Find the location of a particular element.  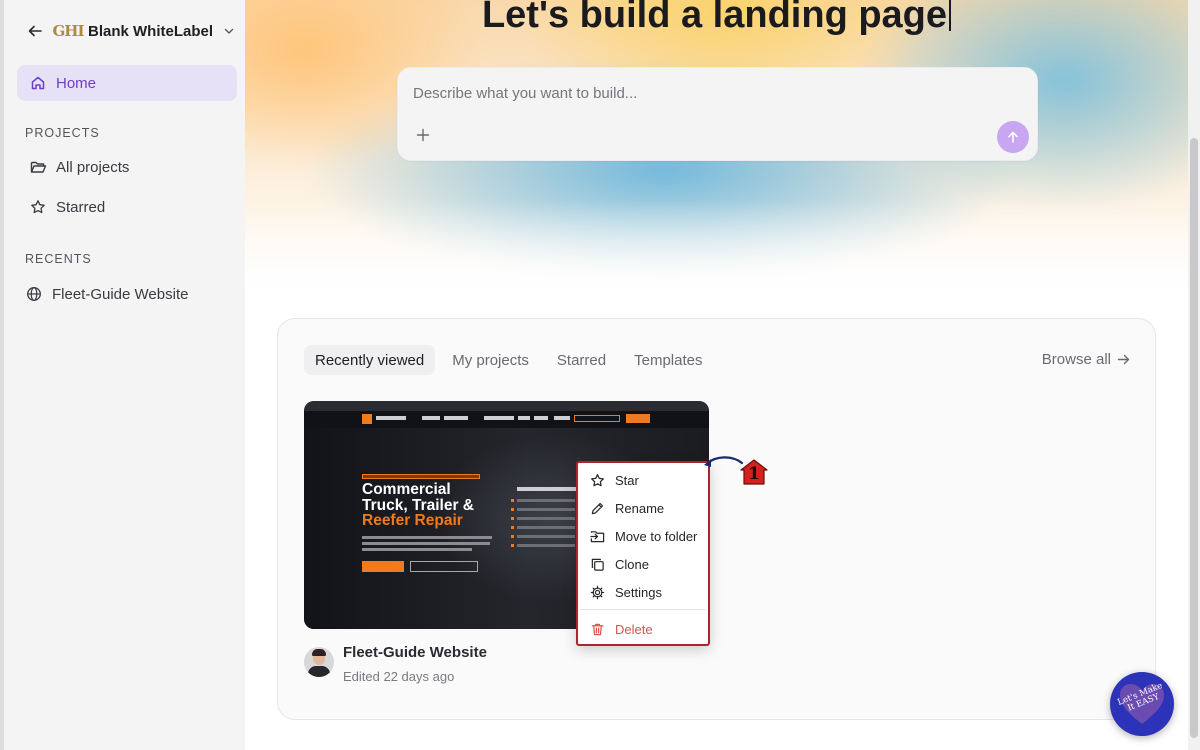

sidebar-item-recent-fleet-guide: Fleet-Guide Website is located at coordinates (107, 294).